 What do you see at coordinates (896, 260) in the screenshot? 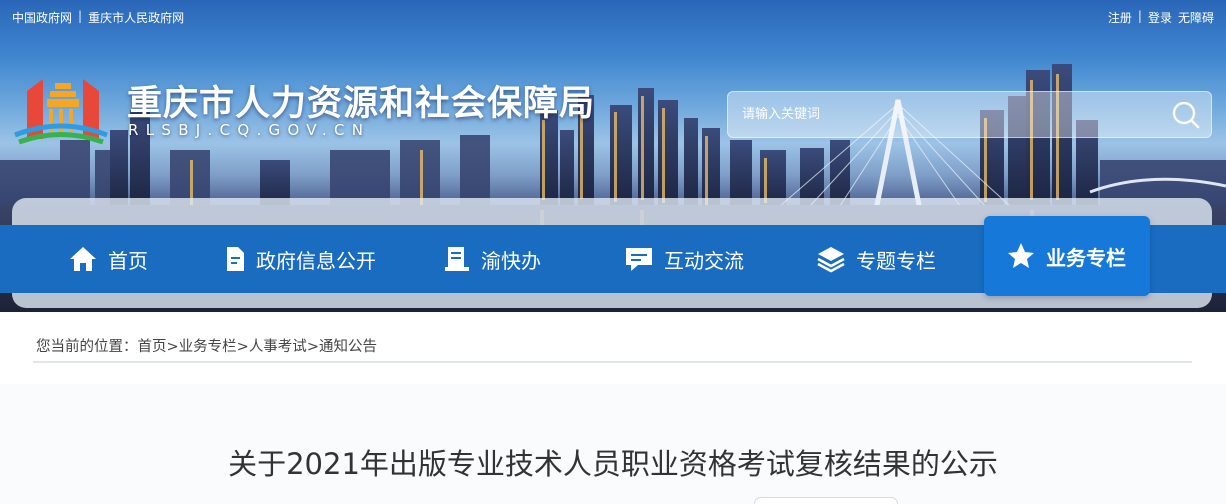
I see `nav-label: 专题专栏` at bounding box center [896, 260].